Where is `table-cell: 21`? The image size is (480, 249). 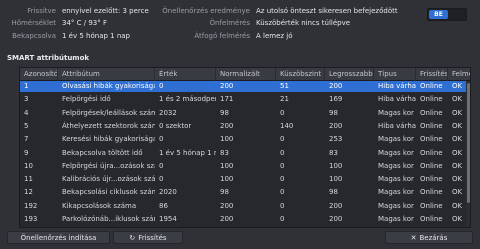 table-cell: 21 is located at coordinates (284, 99).